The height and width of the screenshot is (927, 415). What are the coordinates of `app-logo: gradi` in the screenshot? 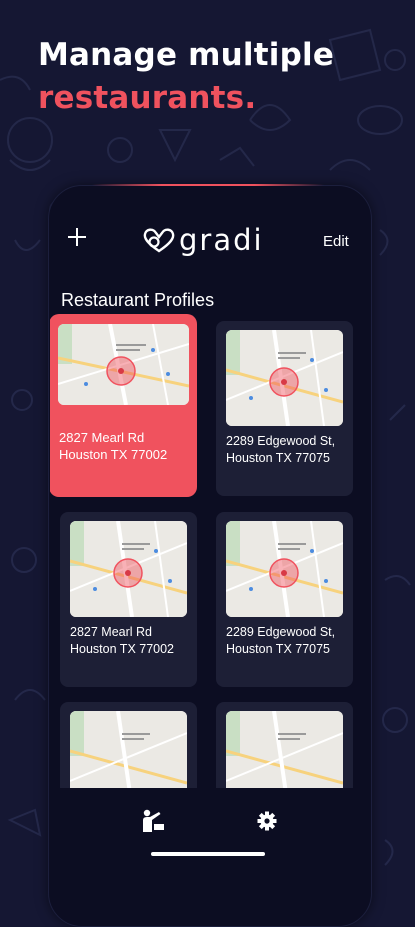 It's located at (203, 240).